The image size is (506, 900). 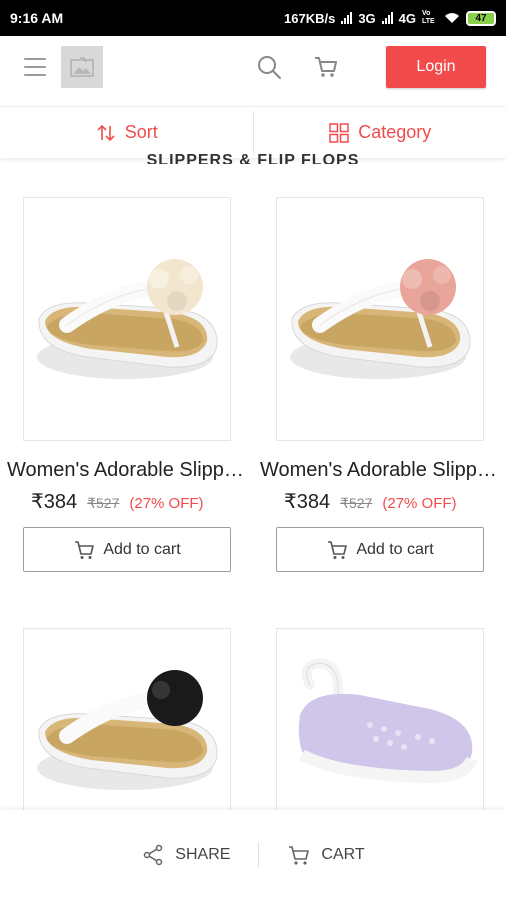 What do you see at coordinates (253, 158) in the screenshot?
I see `section-title: SLIPPERS & FLIP FLOPS` at bounding box center [253, 158].